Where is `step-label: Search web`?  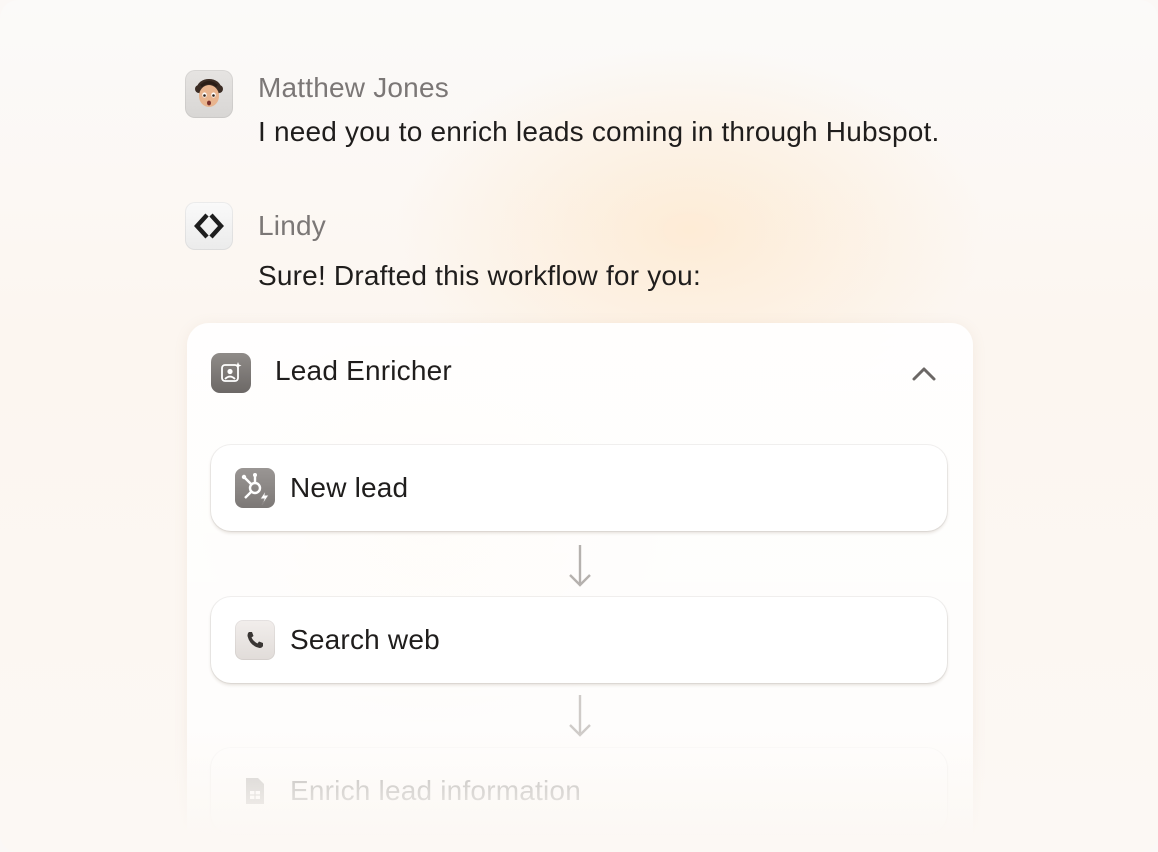 step-label: Search web is located at coordinates (365, 639).